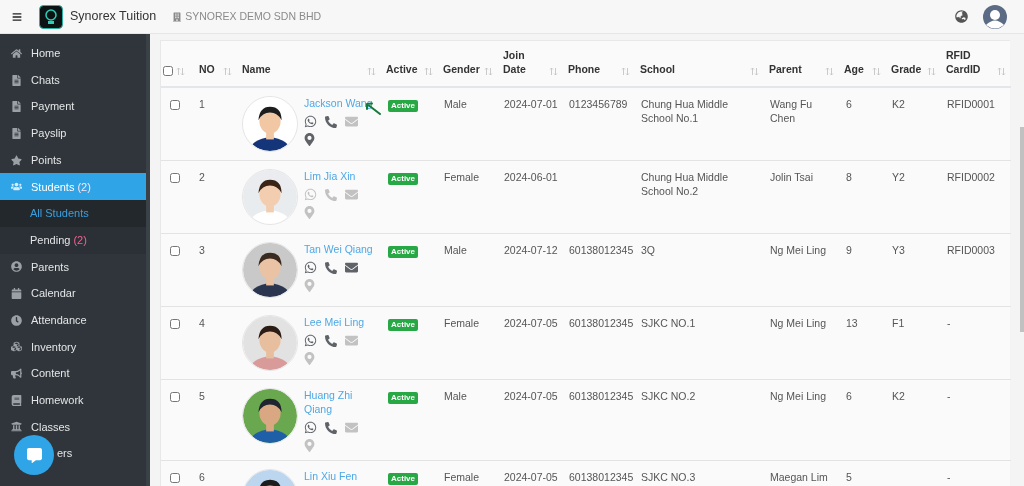  What do you see at coordinates (54, 347) in the screenshot?
I see `sidebar-label: Inventory` at bounding box center [54, 347].